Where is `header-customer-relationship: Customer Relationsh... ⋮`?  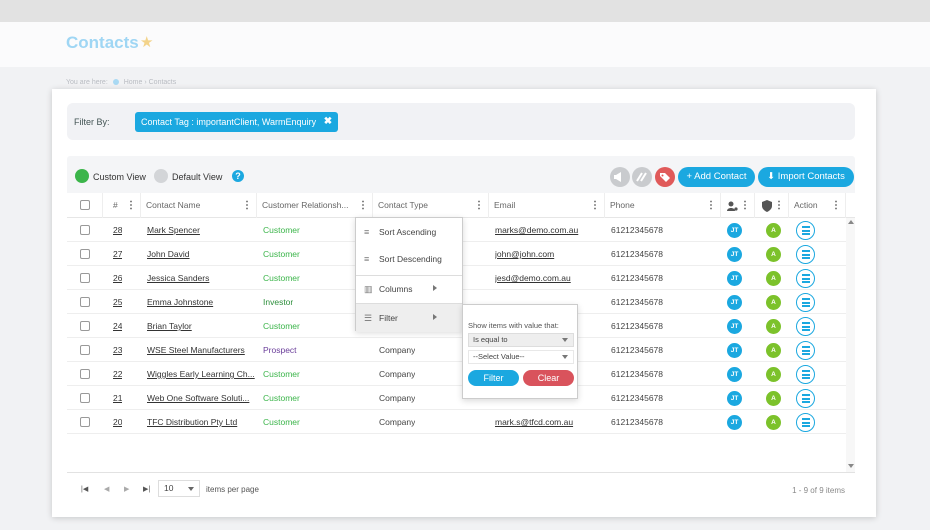
header-customer-relationship: Customer Relationsh... ⋮ is located at coordinates (315, 205).